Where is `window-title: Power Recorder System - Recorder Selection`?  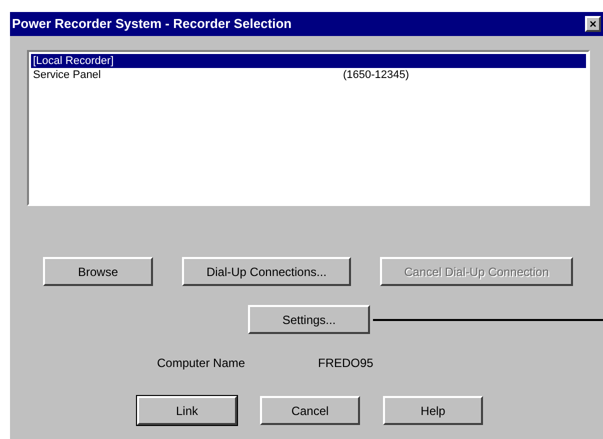 window-title: Power Recorder System - Recorder Selection is located at coordinates (152, 24).